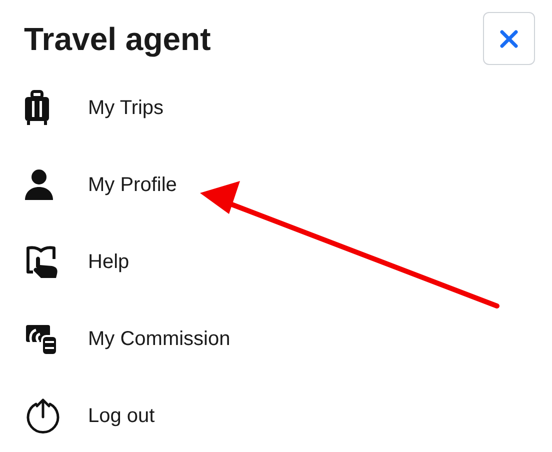  Describe the element at coordinates (117, 38) in the screenshot. I see `menu-title: Travel agent` at that location.